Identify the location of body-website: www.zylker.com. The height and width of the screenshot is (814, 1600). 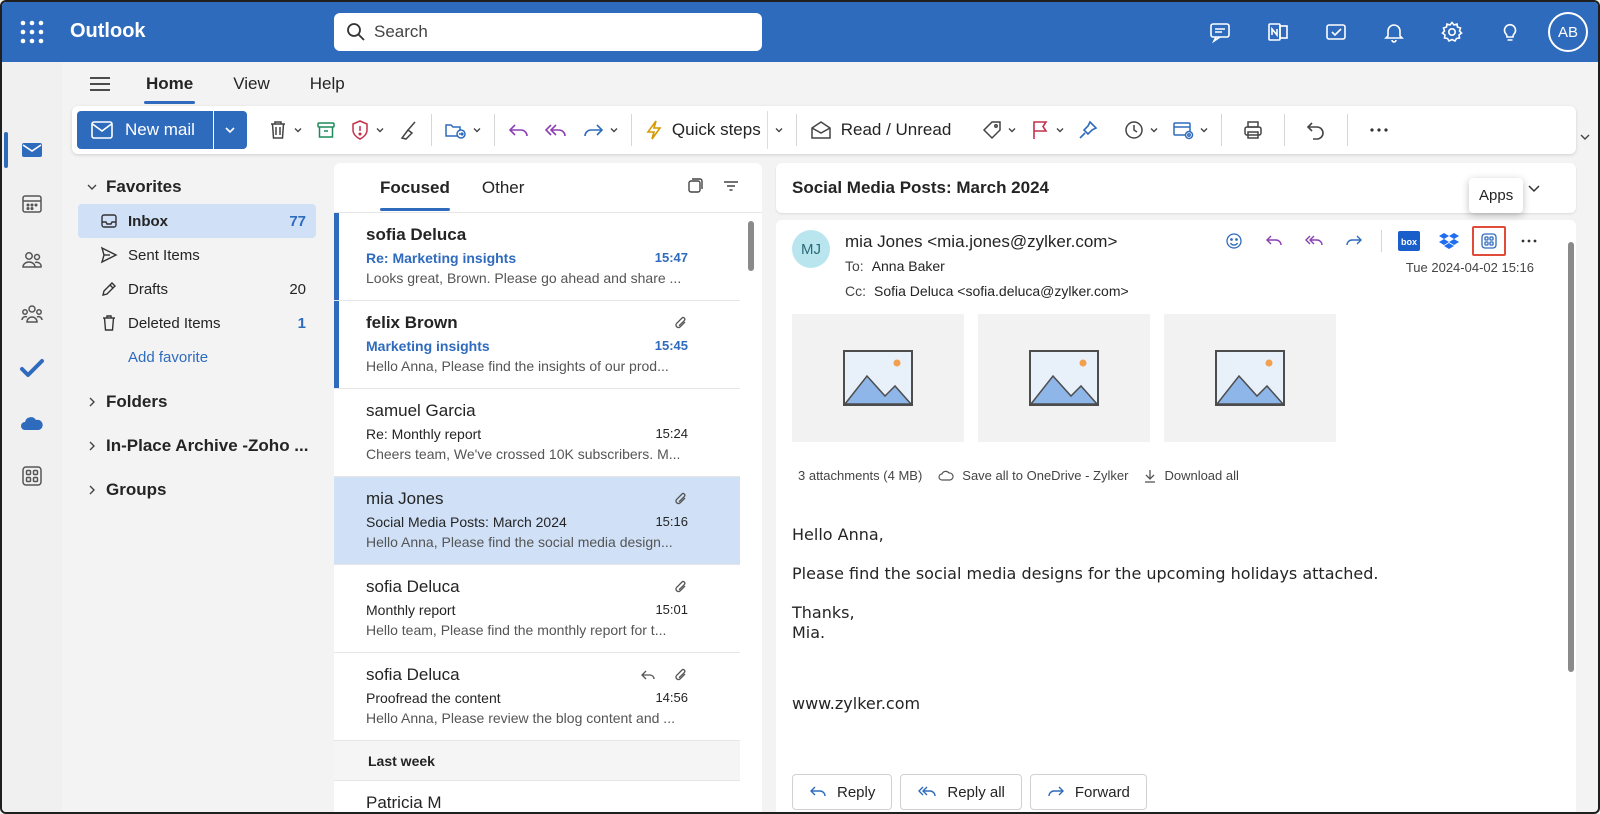
(1085, 704).